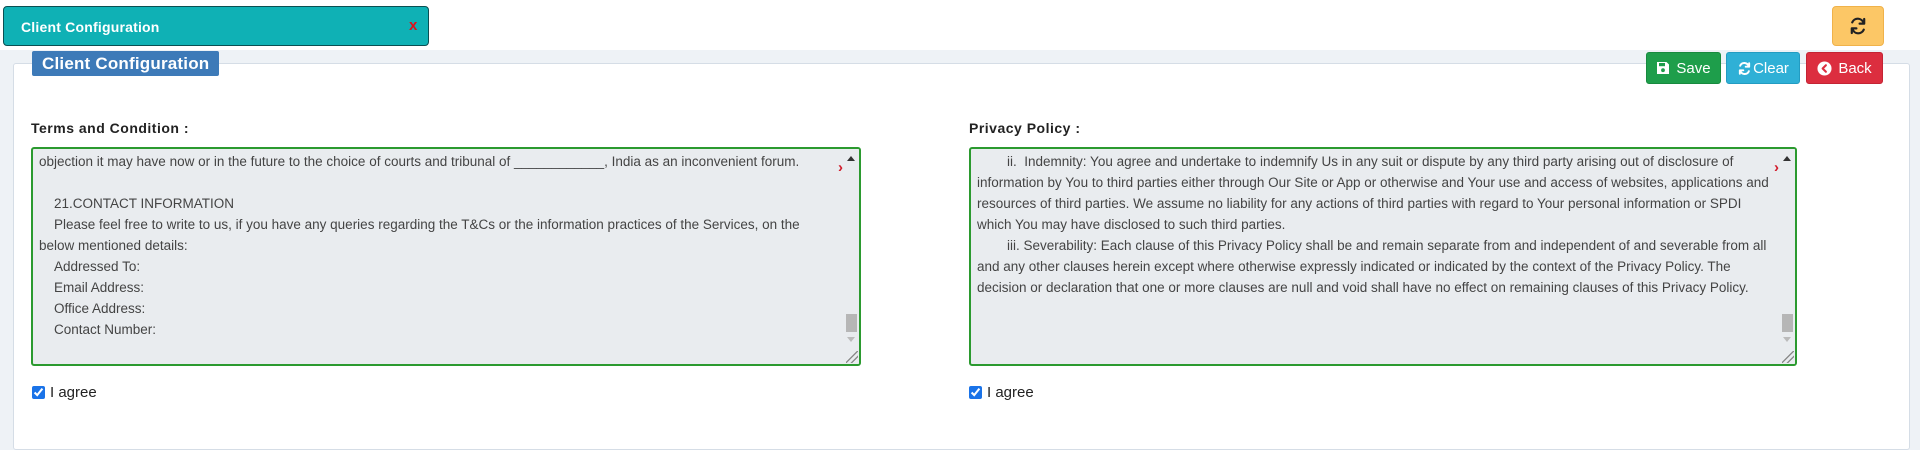 The width and height of the screenshot is (1920, 450). Describe the element at coordinates (1010, 392) in the screenshot. I see `privacy-agree-label: I agree` at that location.